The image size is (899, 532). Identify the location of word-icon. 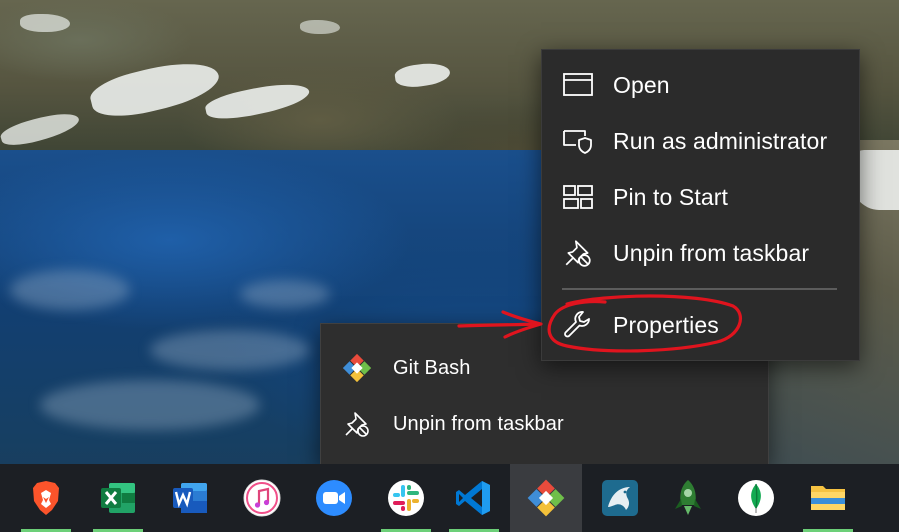
(190, 498).